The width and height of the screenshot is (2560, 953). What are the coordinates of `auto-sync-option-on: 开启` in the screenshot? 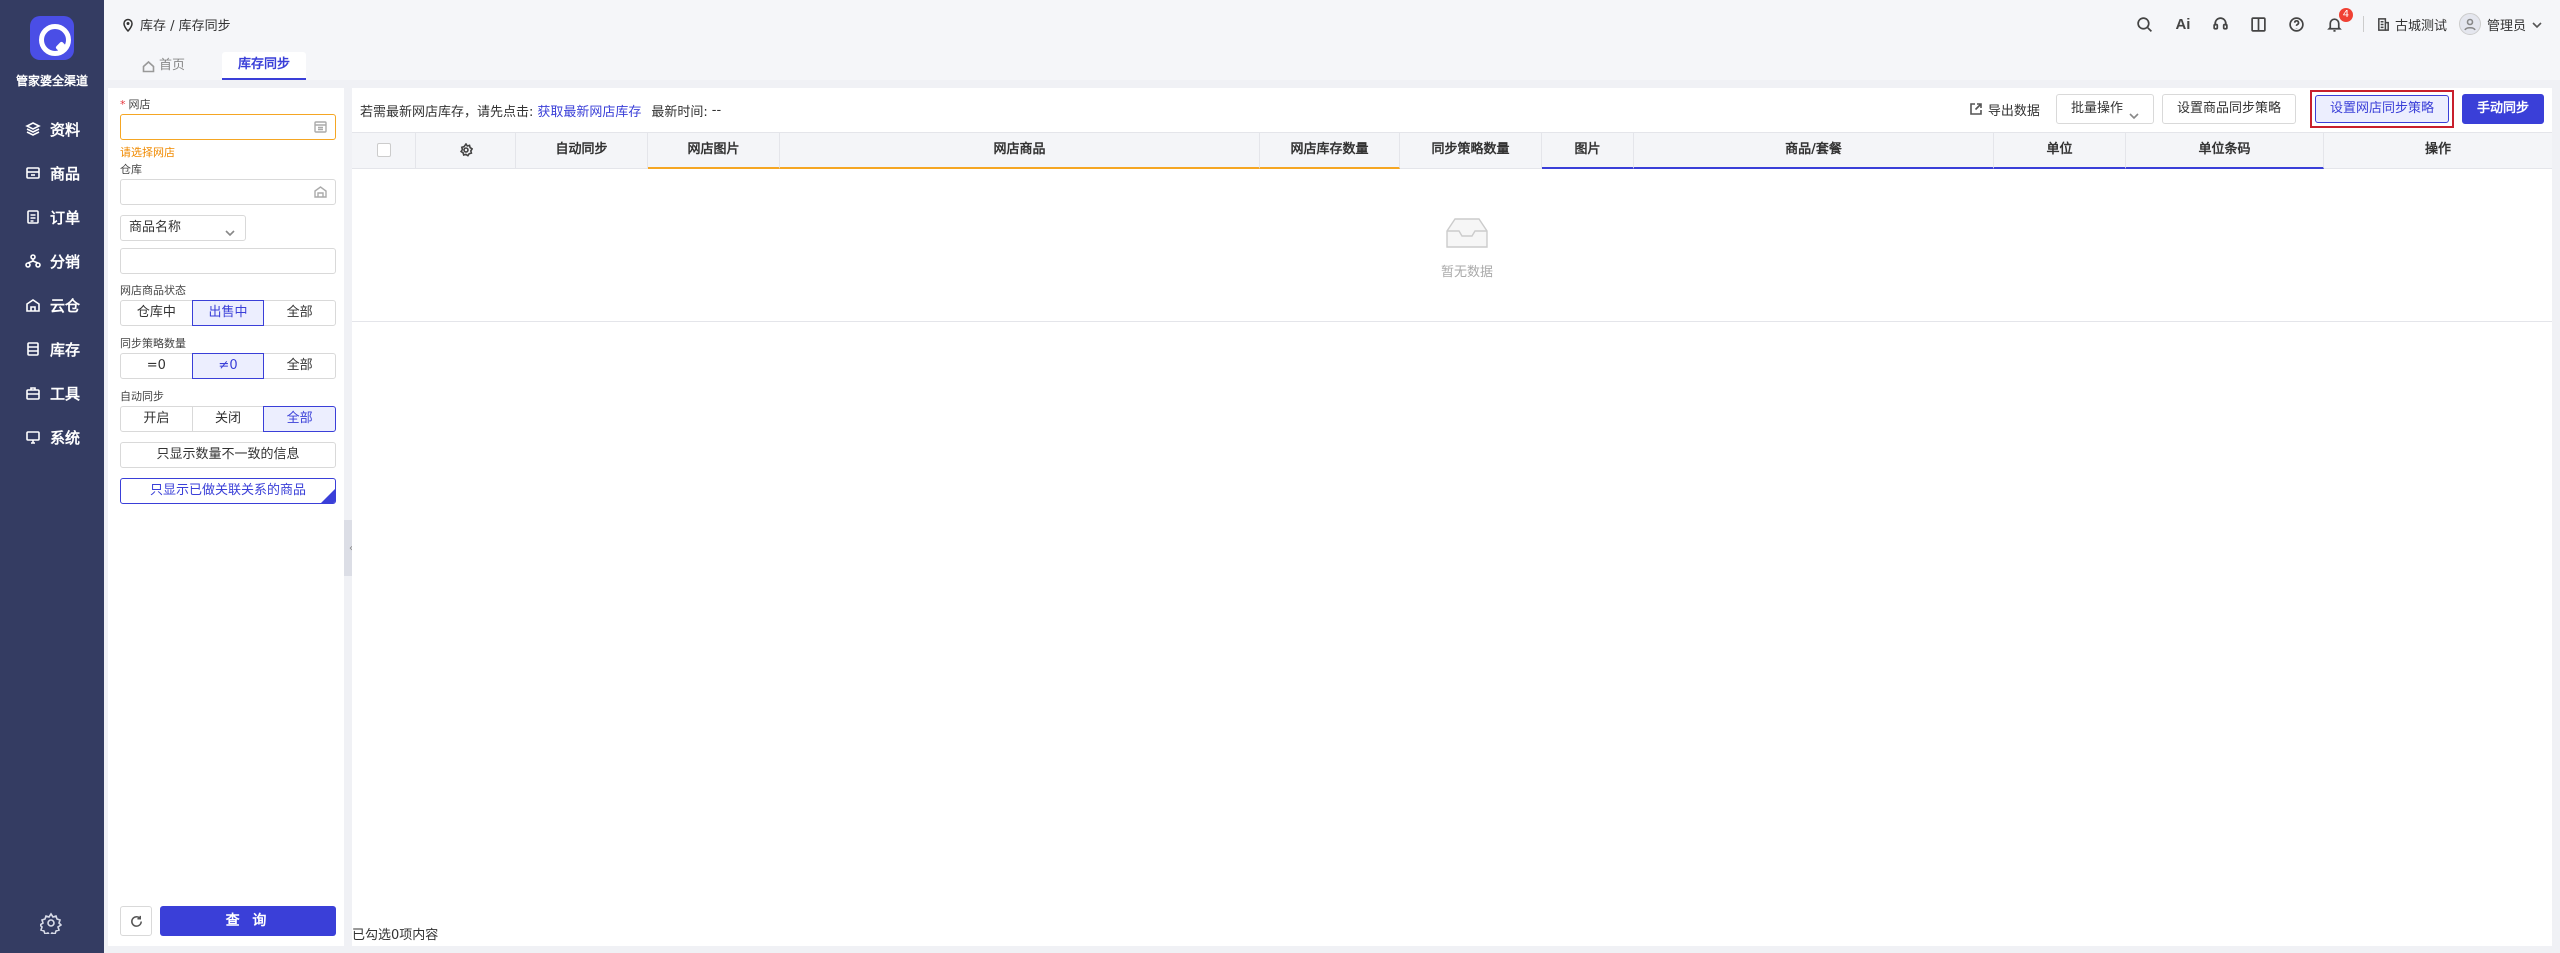 It's located at (156, 419).